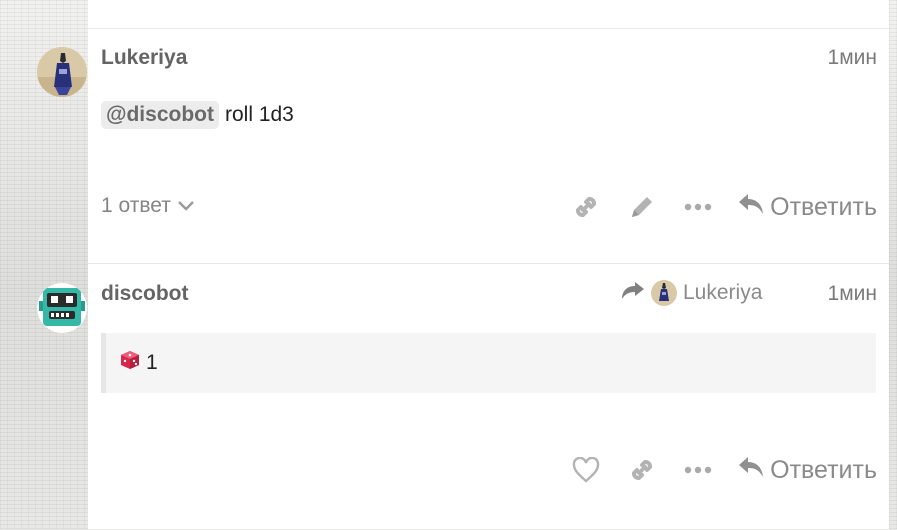 The height and width of the screenshot is (530, 897). Describe the element at coordinates (642, 207) in the screenshot. I see `pencil-icon` at that location.